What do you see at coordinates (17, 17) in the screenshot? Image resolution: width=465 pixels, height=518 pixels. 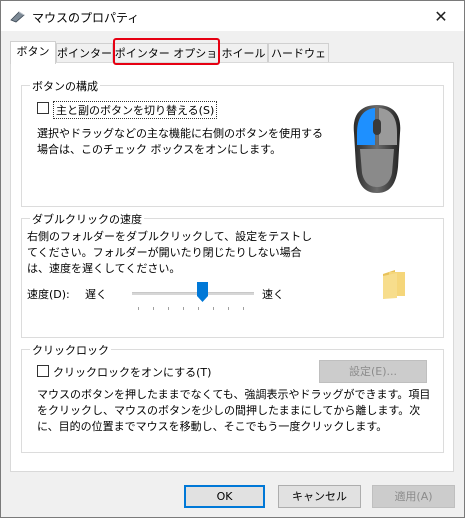 I see `mouse-app-icon` at bounding box center [17, 17].